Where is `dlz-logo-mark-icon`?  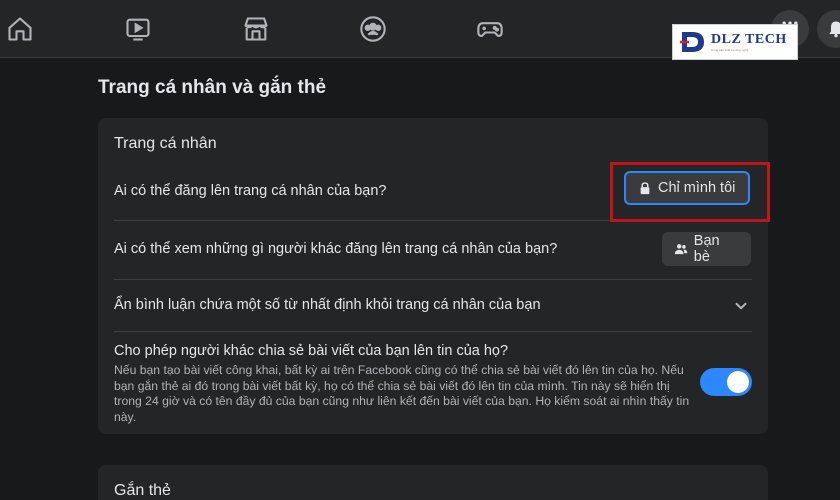 dlz-logo-mark-icon is located at coordinates (692, 42).